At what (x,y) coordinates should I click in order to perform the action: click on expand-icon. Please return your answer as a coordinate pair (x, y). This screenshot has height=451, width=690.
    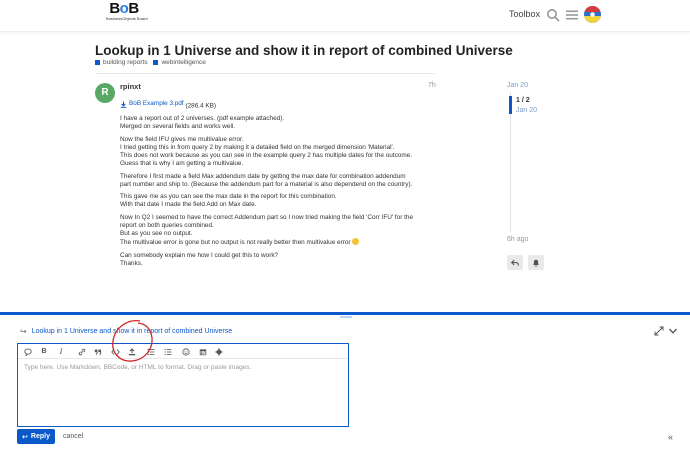
    Looking at the image, I should click on (659, 331).